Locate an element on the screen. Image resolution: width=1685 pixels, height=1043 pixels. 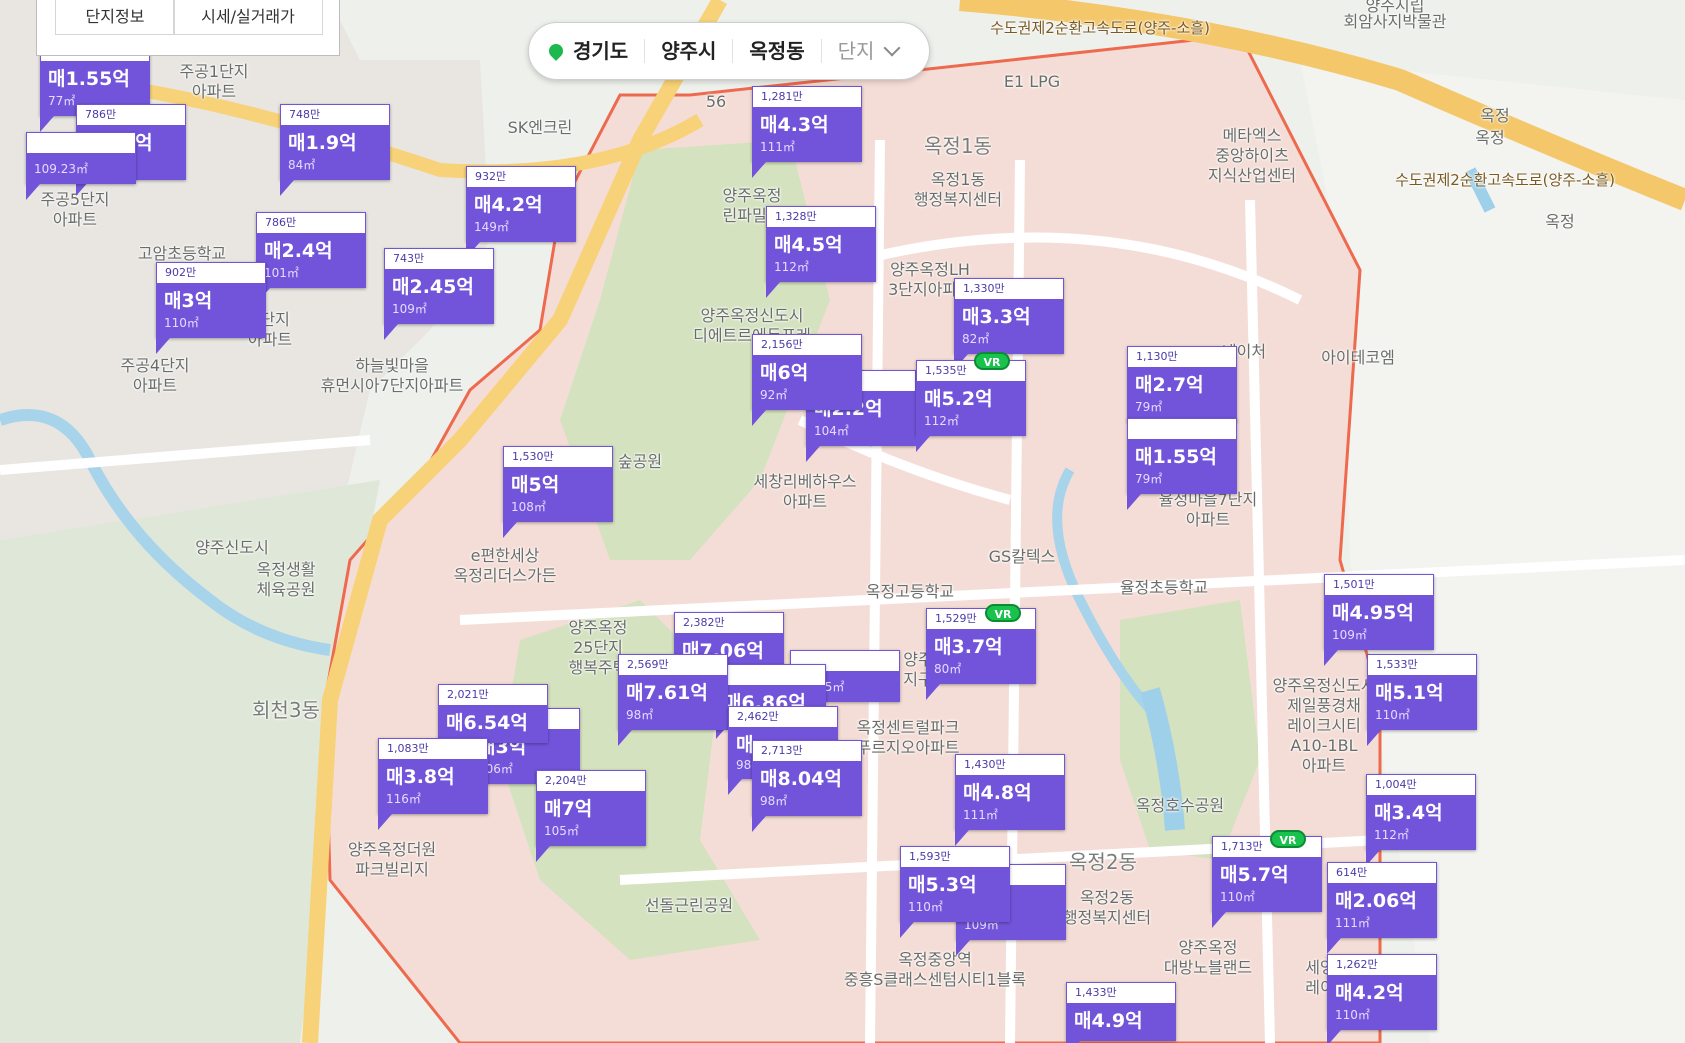
listing-marker-m19: 1,533만 매5.1억 110㎡ is located at coordinates (1422, 700).